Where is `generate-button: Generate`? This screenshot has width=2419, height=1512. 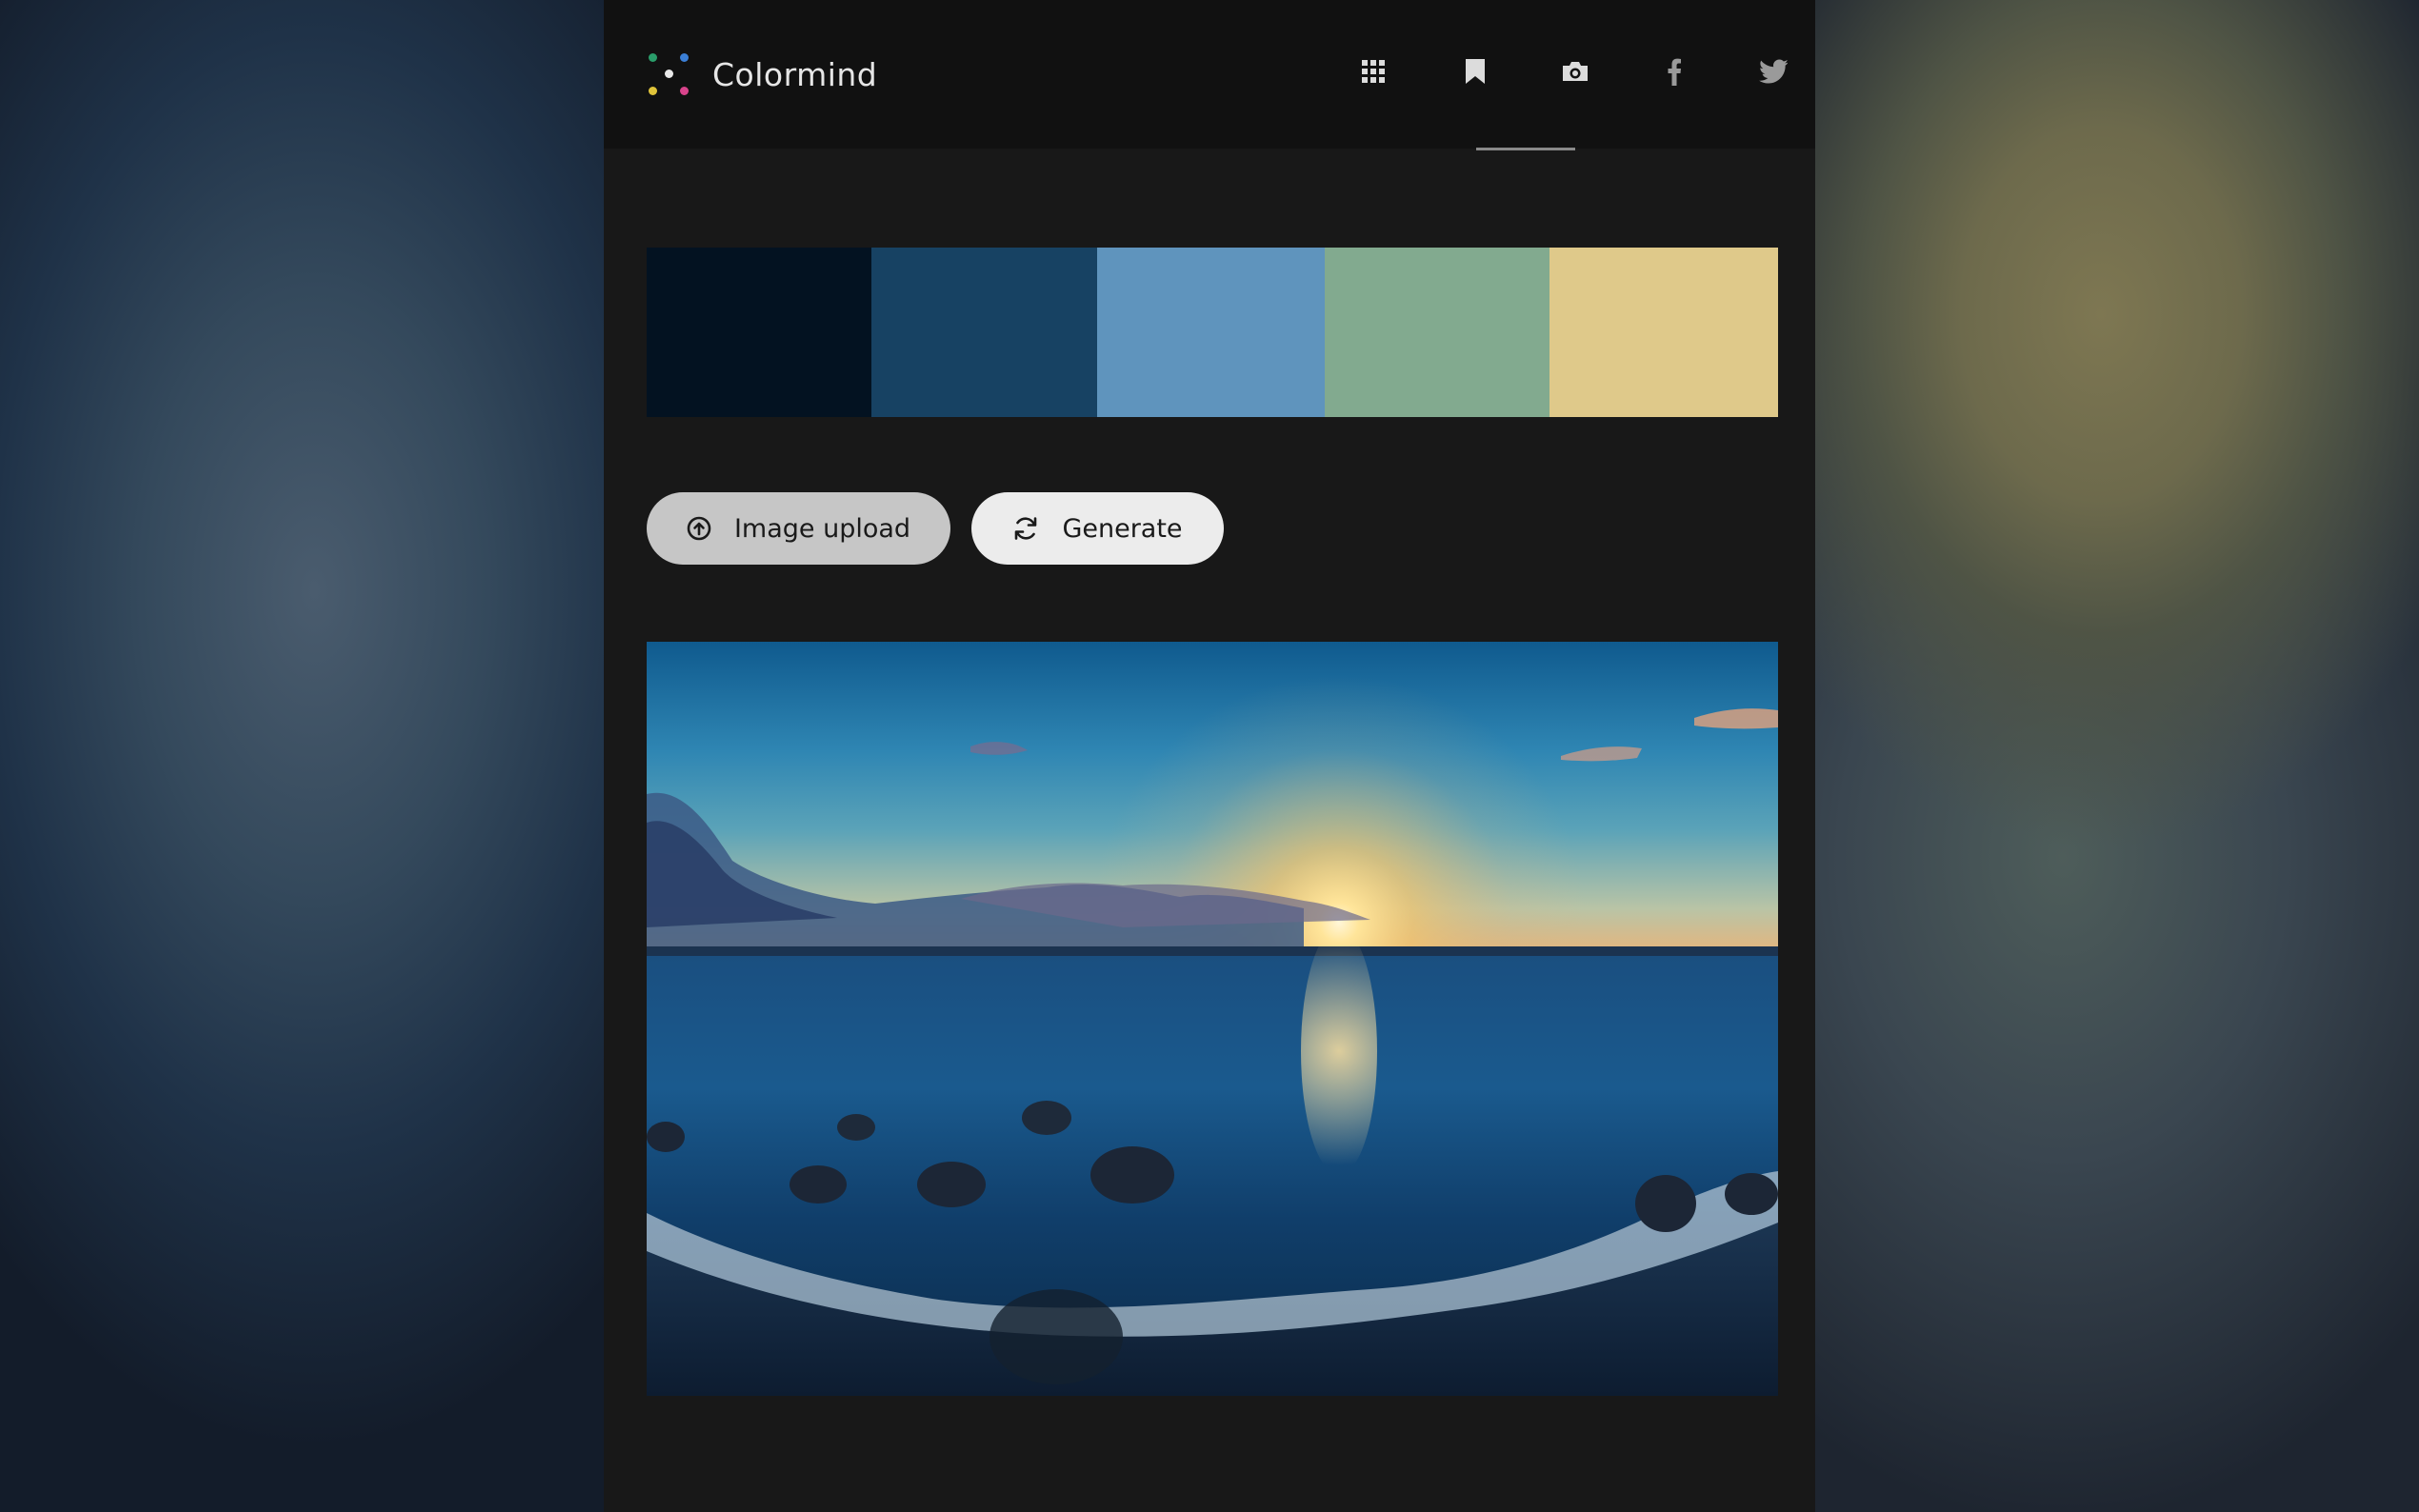
generate-button: Generate is located at coordinates (1097, 528).